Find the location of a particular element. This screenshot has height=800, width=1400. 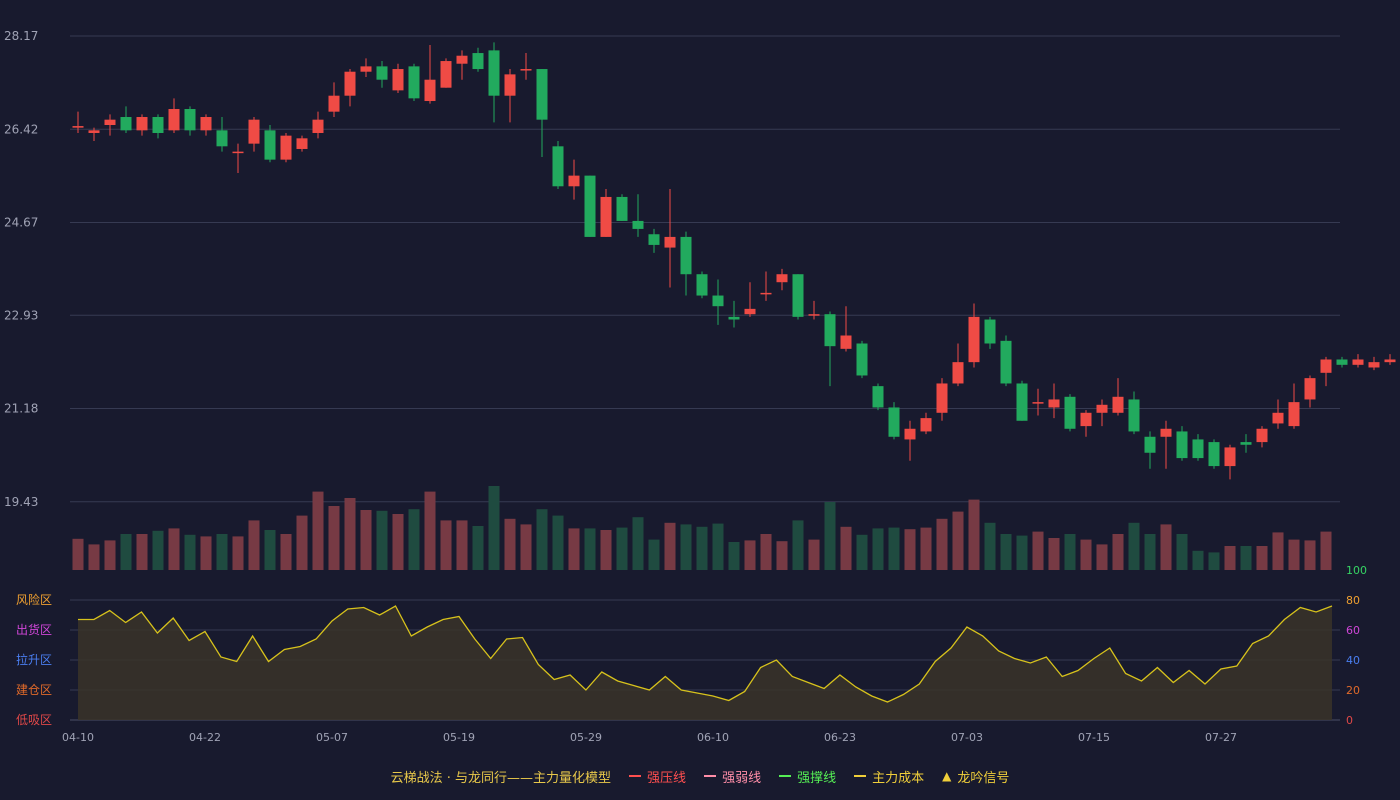

price-tick-label: 21.18 is located at coordinates (21, 409).